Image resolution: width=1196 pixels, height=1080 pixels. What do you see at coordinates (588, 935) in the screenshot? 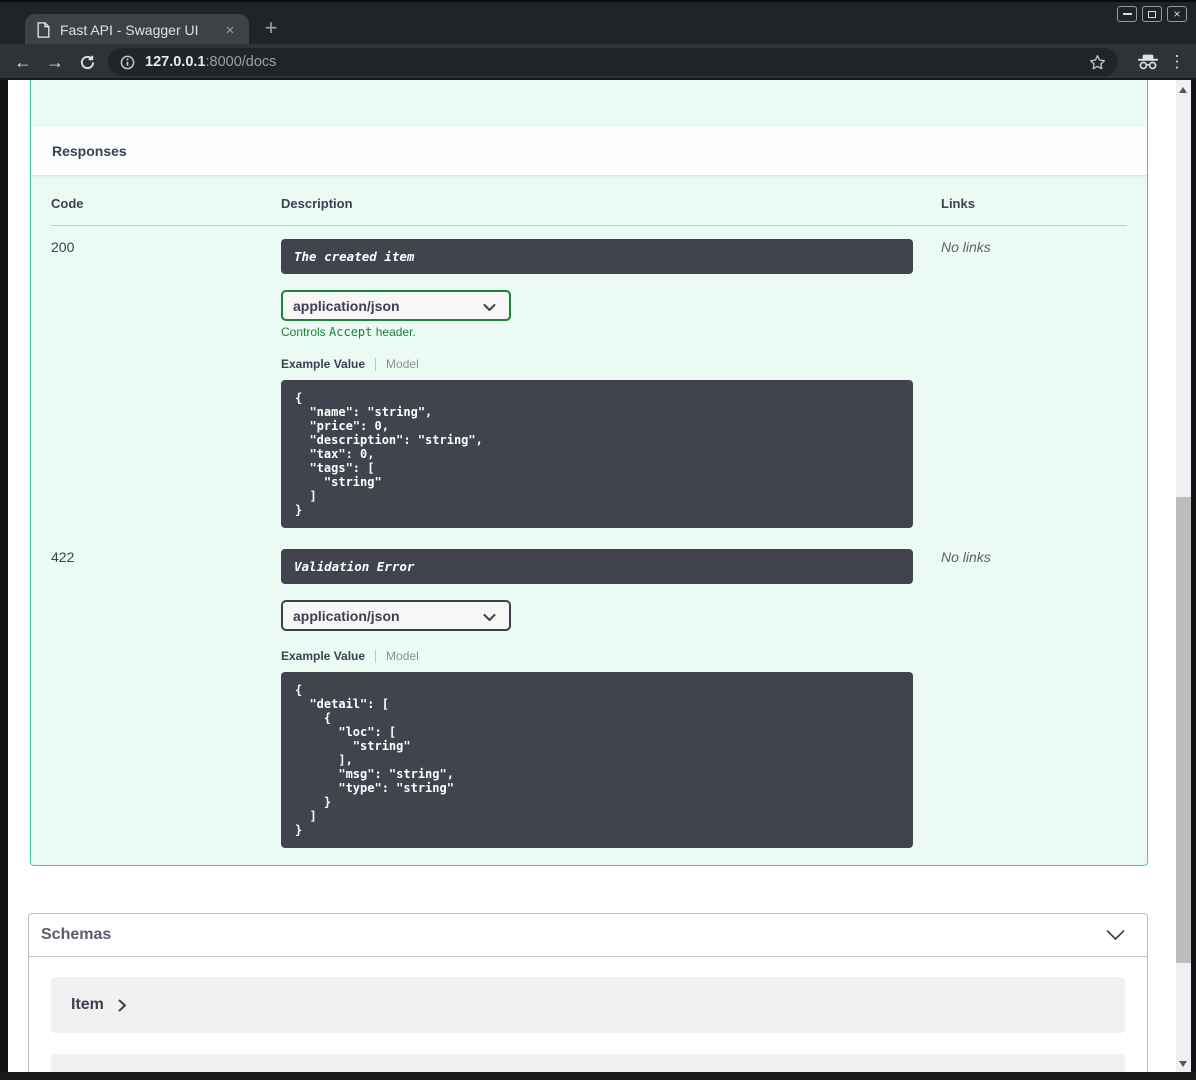
I see `schemas-header: Schemas` at bounding box center [588, 935].